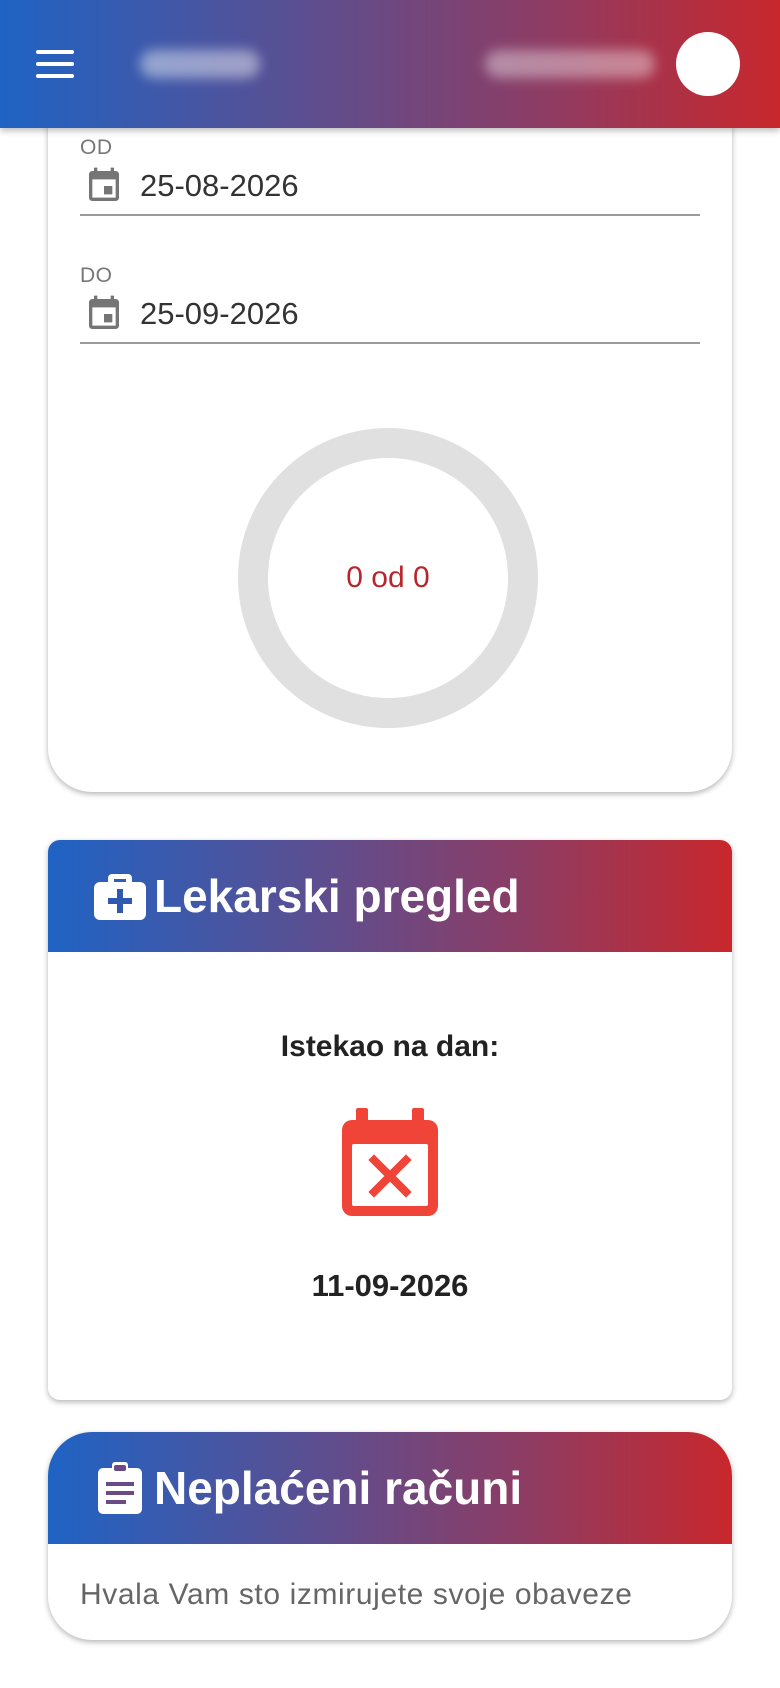 Image resolution: width=780 pixels, height=1688 pixels. What do you see at coordinates (390, 176) in the screenshot?
I see `date-from-field: OD 25-08-2026` at bounding box center [390, 176].